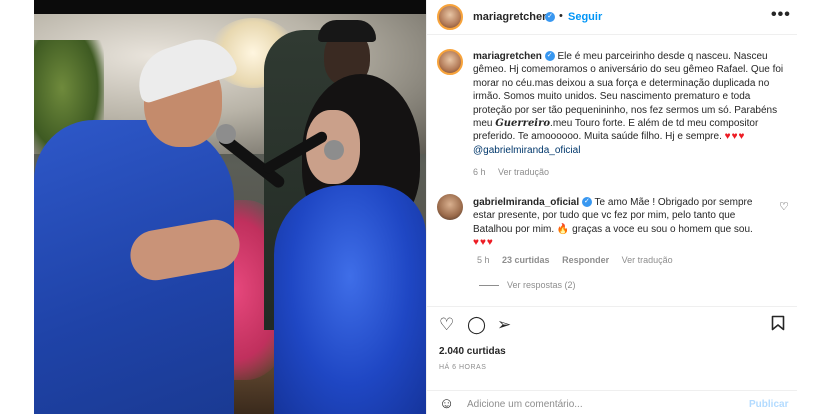 The height and width of the screenshot is (415, 828). What do you see at coordinates (489, 286) in the screenshot?
I see `replies-divider-line` at bounding box center [489, 286].